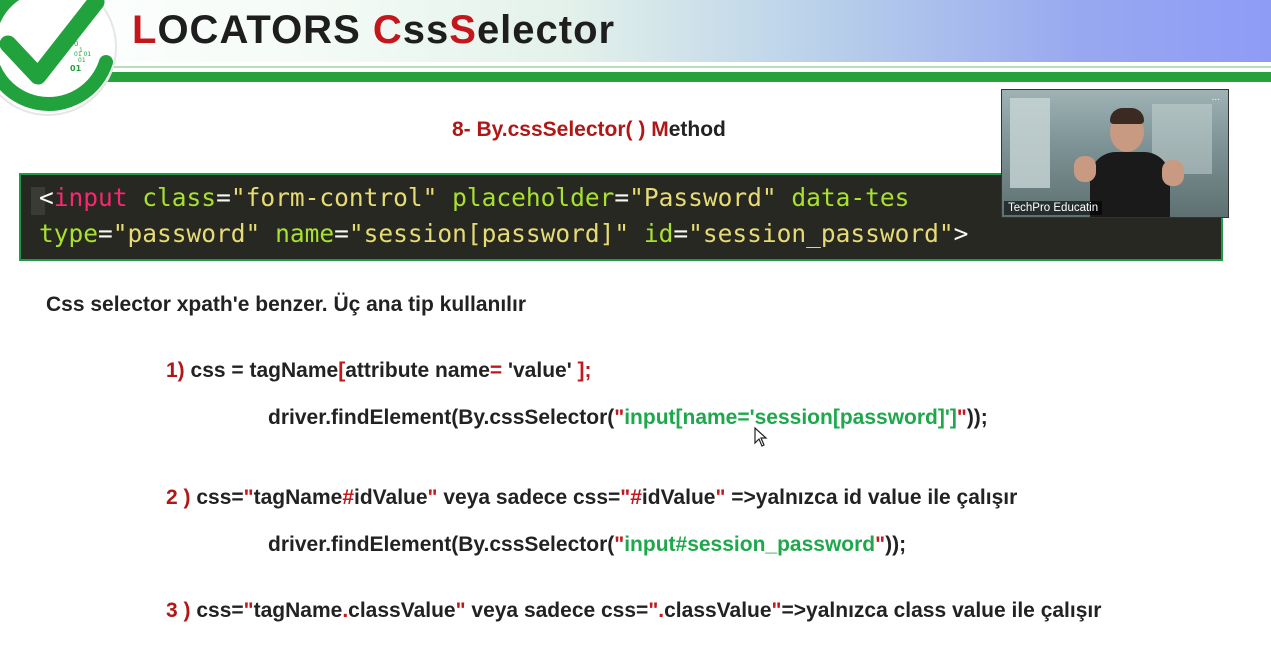 The width and height of the screenshot is (1271, 656). I want to click on presenter-hand-right, so click(1173, 173).